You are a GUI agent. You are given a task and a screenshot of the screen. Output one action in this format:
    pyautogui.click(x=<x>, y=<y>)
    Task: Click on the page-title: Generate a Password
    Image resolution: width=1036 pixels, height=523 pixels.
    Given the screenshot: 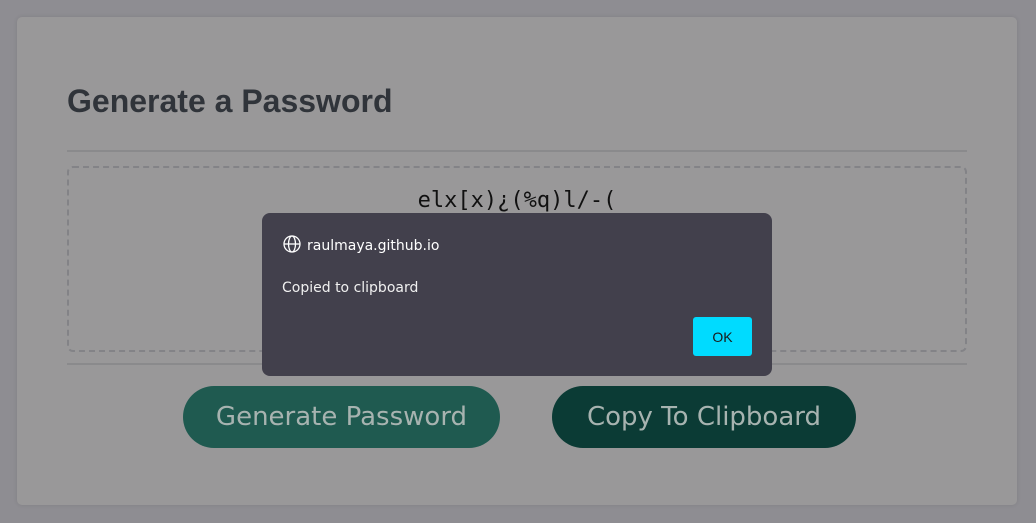 What is the action you would take?
    pyautogui.click(x=230, y=101)
    